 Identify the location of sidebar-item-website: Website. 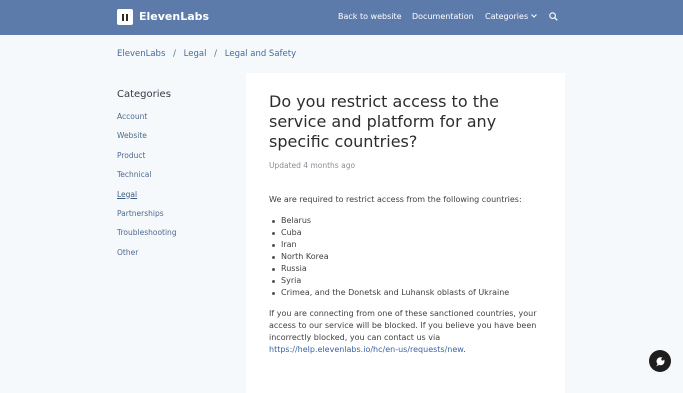
(177, 140).